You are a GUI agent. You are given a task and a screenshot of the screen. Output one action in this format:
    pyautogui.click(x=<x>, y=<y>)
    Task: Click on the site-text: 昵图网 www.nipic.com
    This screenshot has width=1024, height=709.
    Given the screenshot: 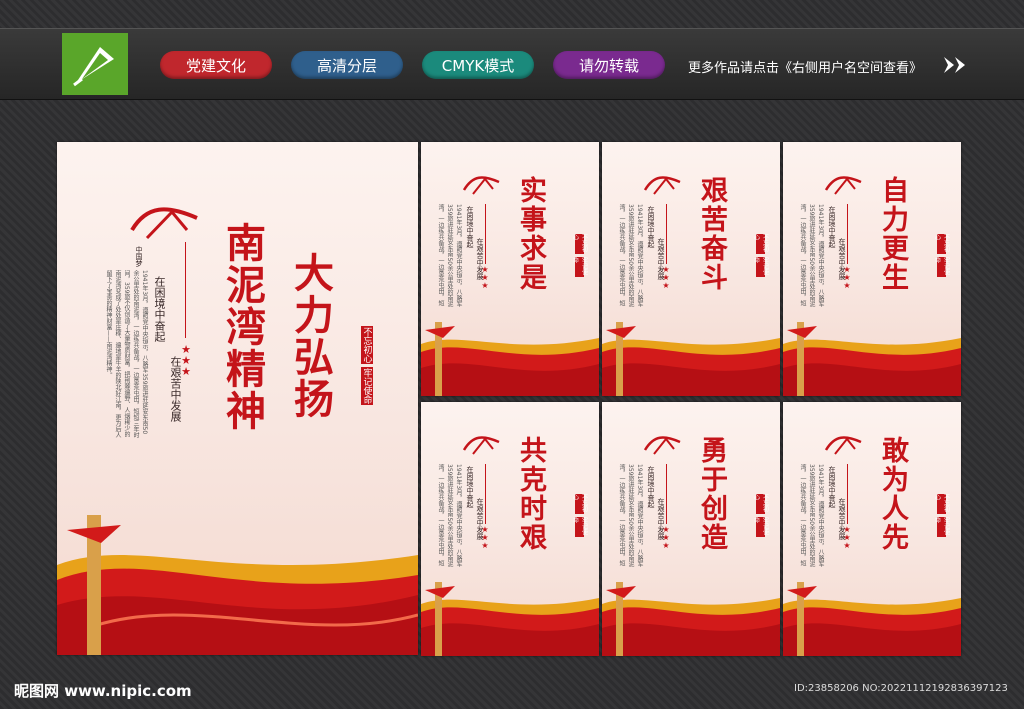 What is the action you would take?
    pyautogui.click(x=103, y=691)
    